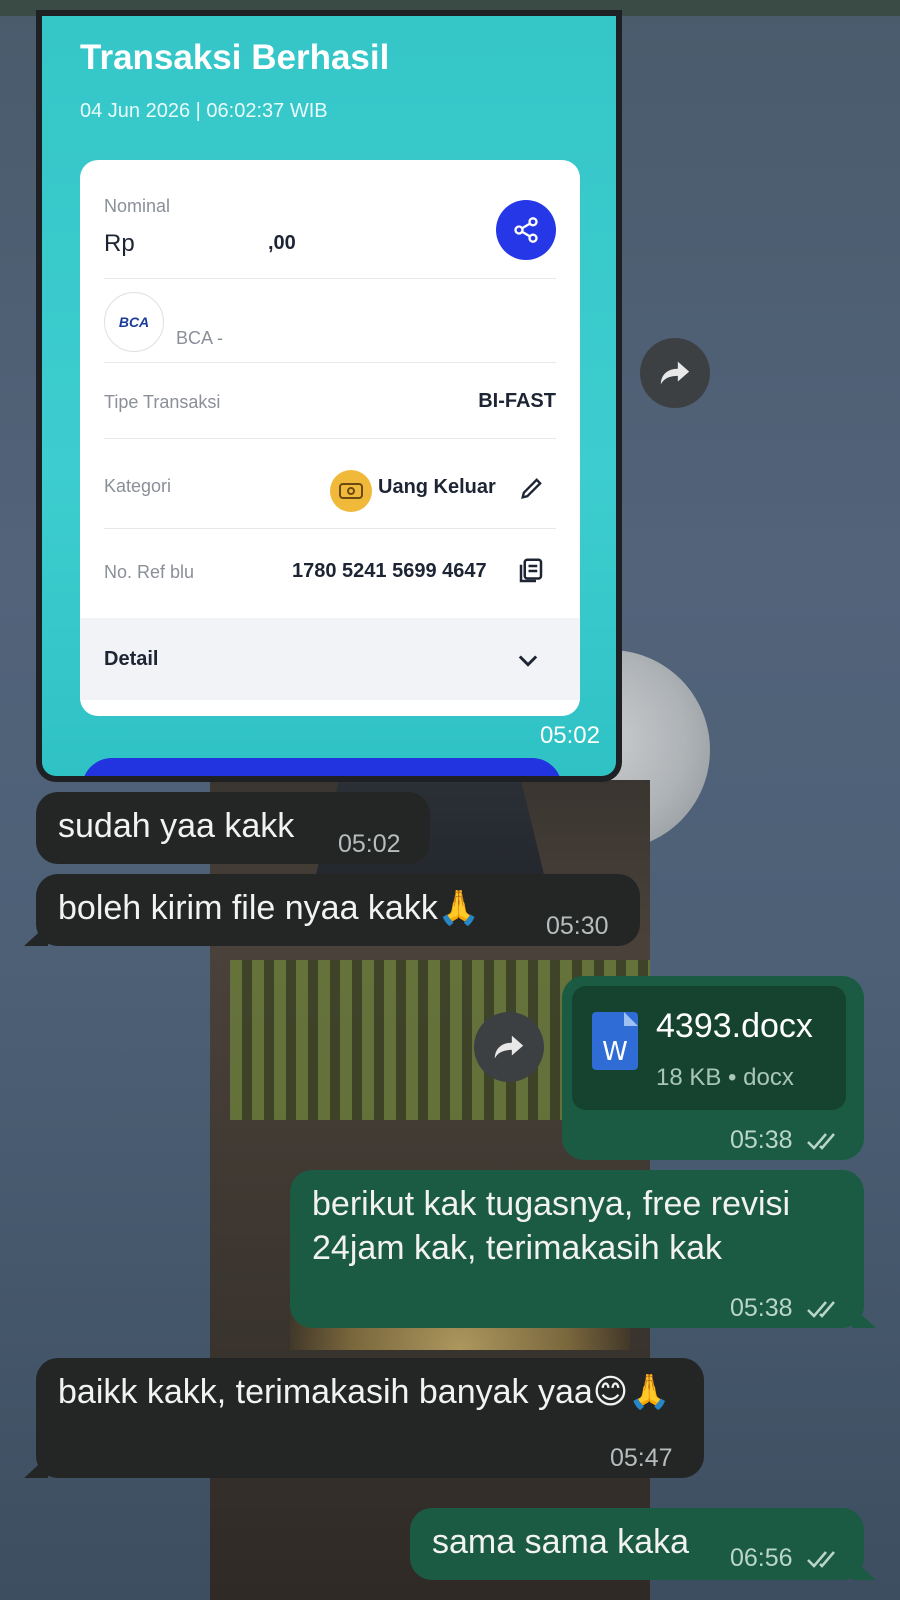 The image size is (900, 1600). What do you see at coordinates (641, 1458) in the screenshot?
I see `message-time: 05:47` at bounding box center [641, 1458].